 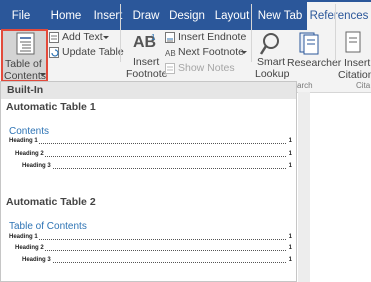 I want to click on add-text-icon, so click(x=54, y=37).